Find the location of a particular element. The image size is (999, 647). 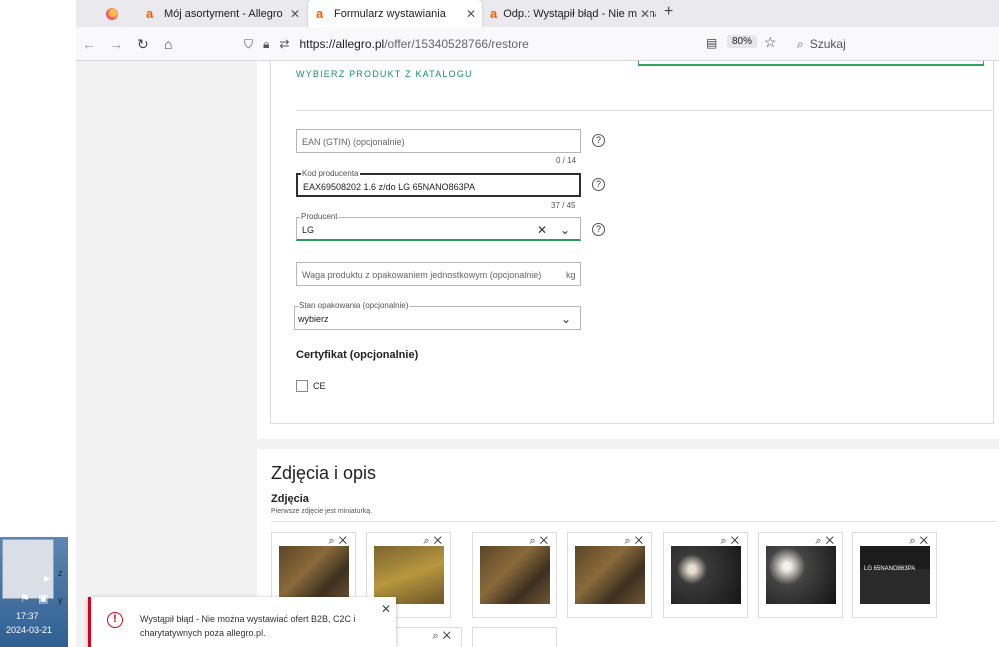

ce-checkbox is located at coordinates (302, 386).